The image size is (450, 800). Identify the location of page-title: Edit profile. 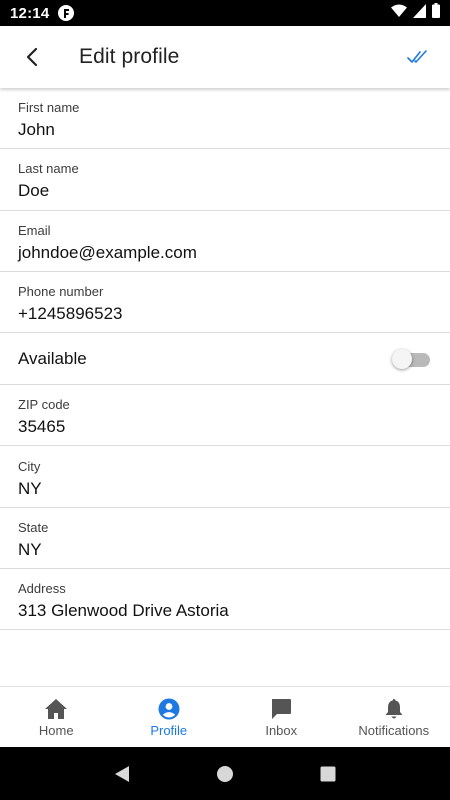
(129, 56).